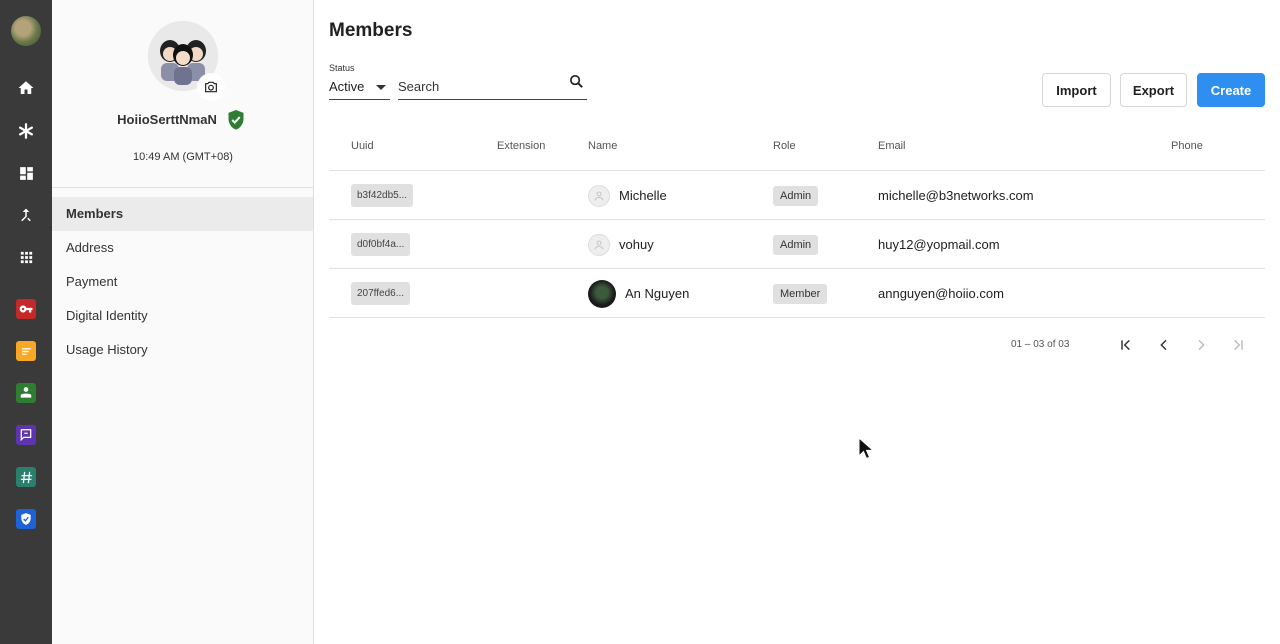 This screenshot has height=644, width=1280. Describe the element at coordinates (576, 84) in the screenshot. I see `search-icon` at that location.